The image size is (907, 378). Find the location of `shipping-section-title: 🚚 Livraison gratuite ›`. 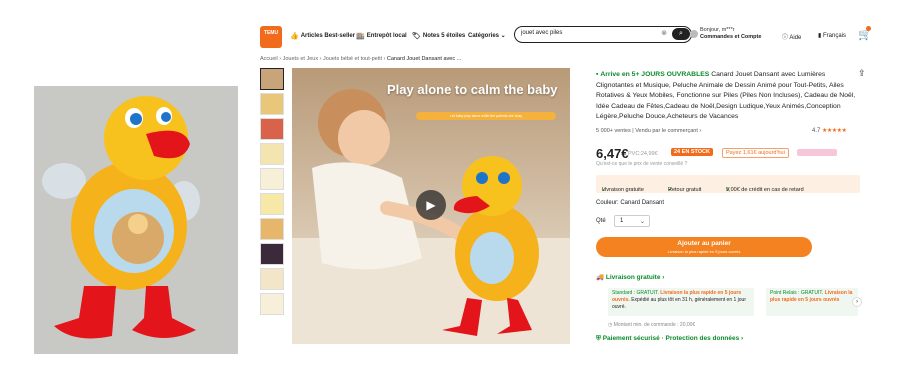

shipping-section-title: 🚚 Livraison gratuite › is located at coordinates (630, 277).